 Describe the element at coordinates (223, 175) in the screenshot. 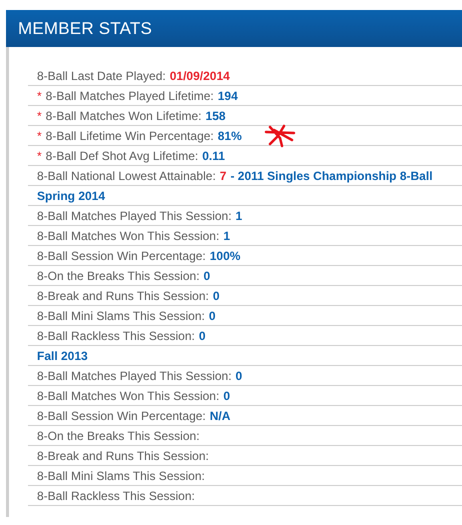

I see `stat-value: 7` at that location.